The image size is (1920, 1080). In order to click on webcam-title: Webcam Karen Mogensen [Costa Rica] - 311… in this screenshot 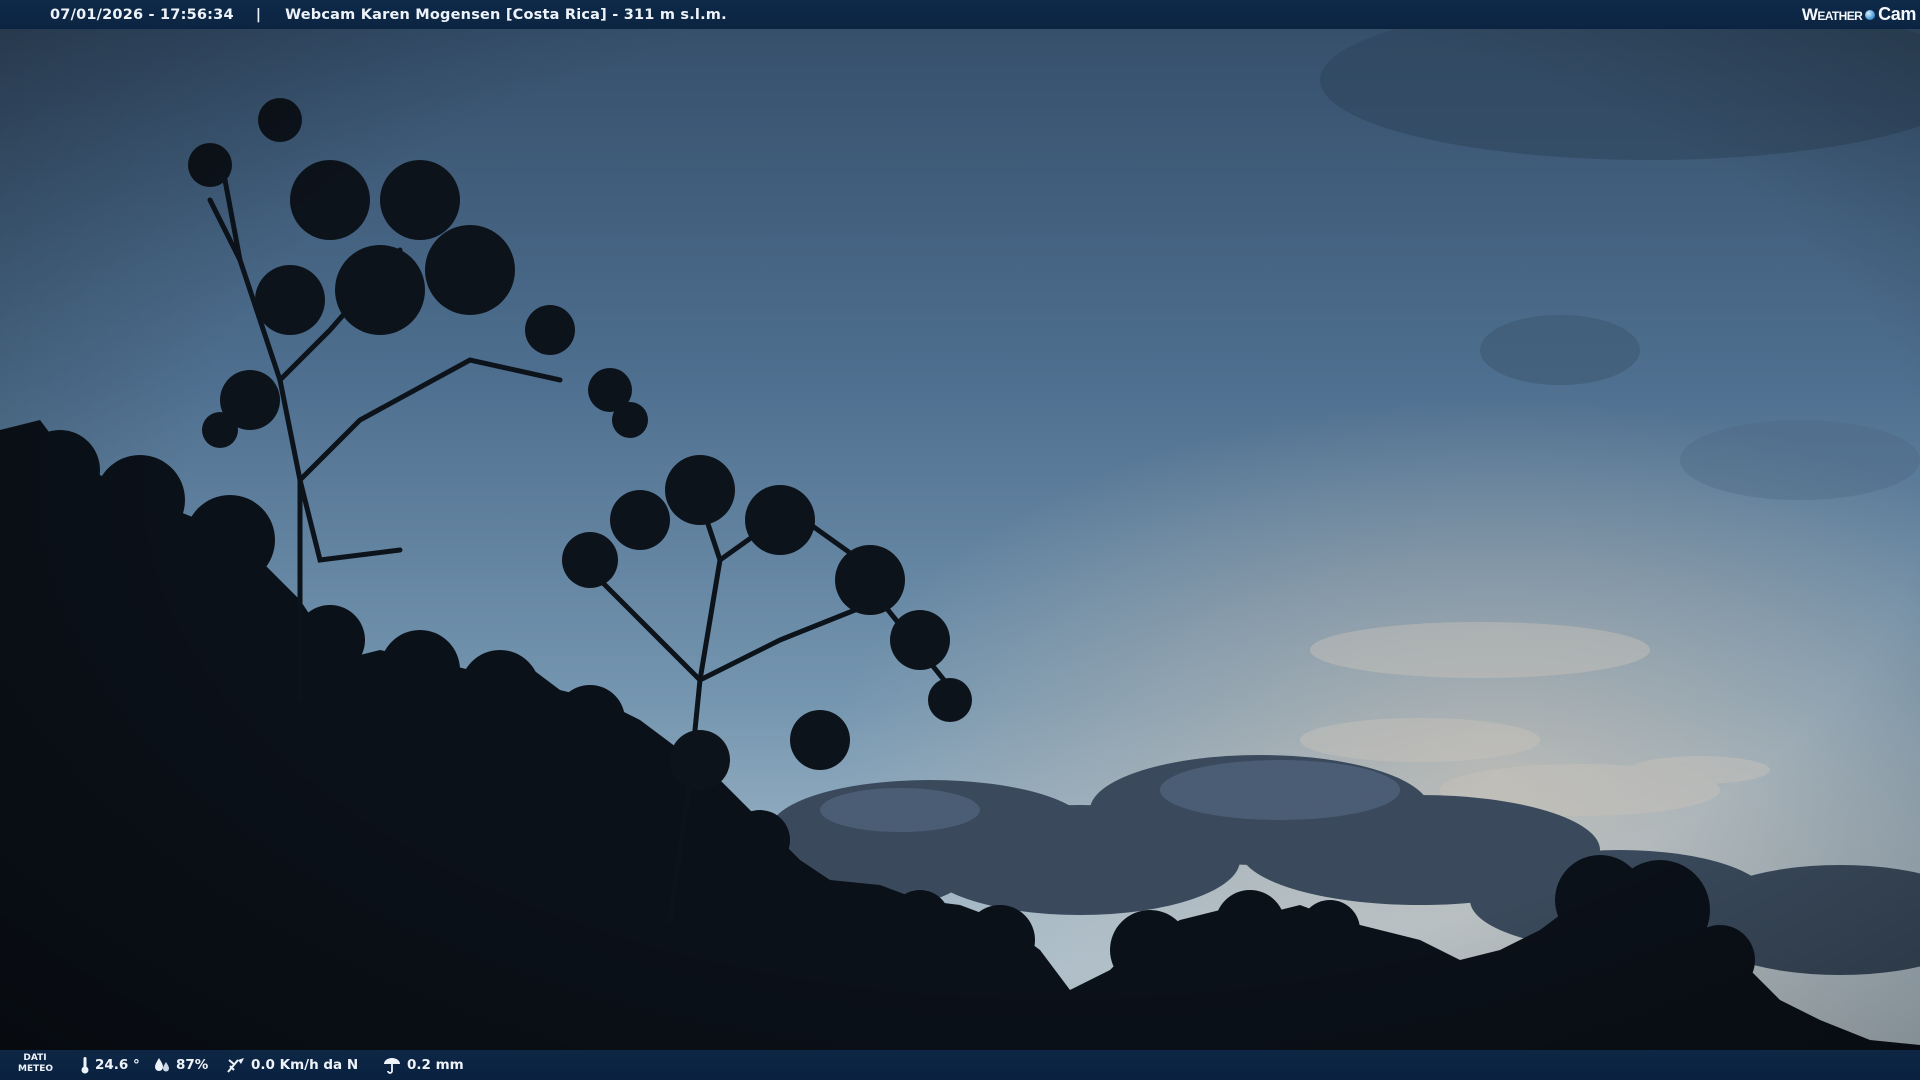, I will do `click(506, 14)`.